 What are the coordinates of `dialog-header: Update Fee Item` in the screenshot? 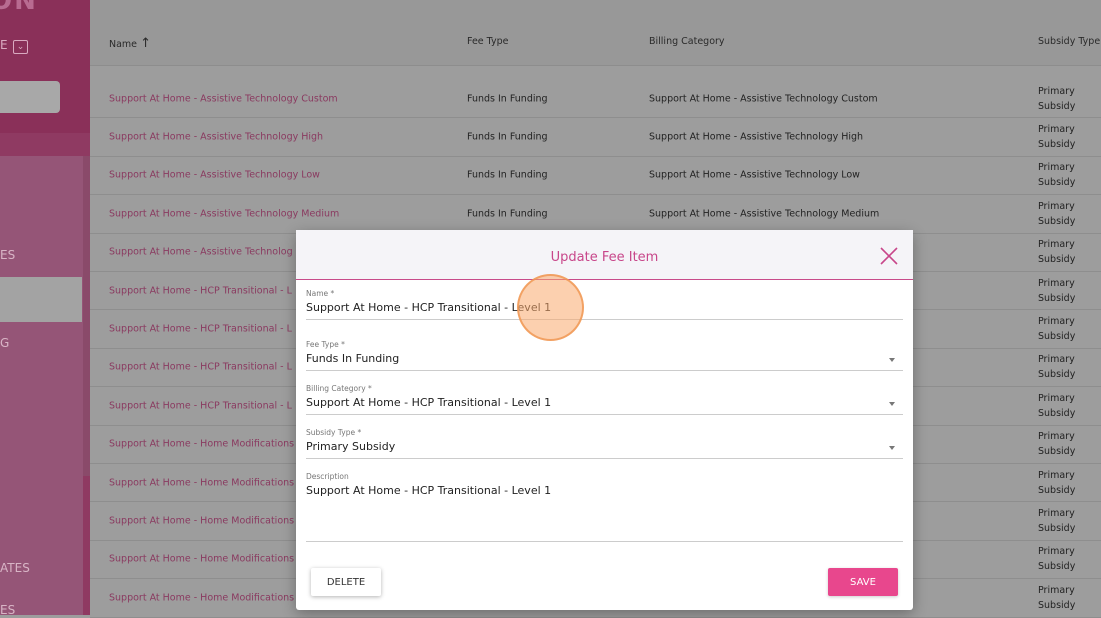 It's located at (604, 255).